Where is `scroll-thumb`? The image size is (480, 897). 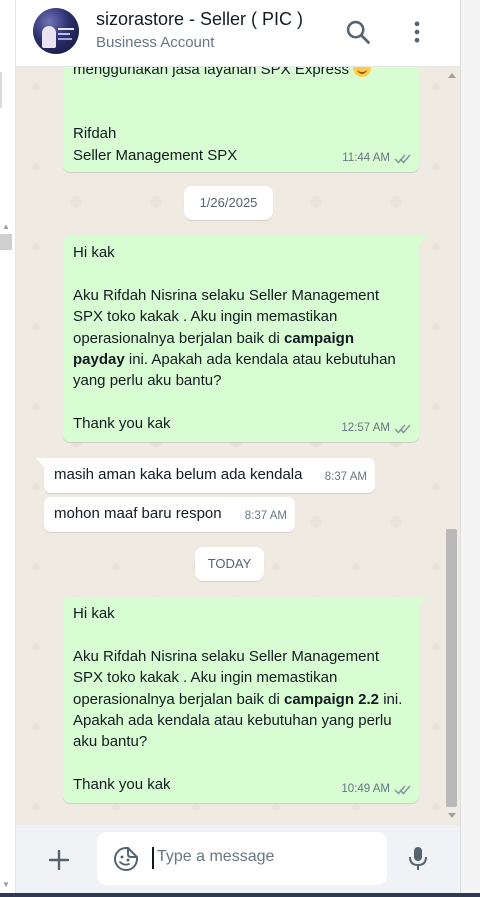
scroll-thumb is located at coordinates (451, 668).